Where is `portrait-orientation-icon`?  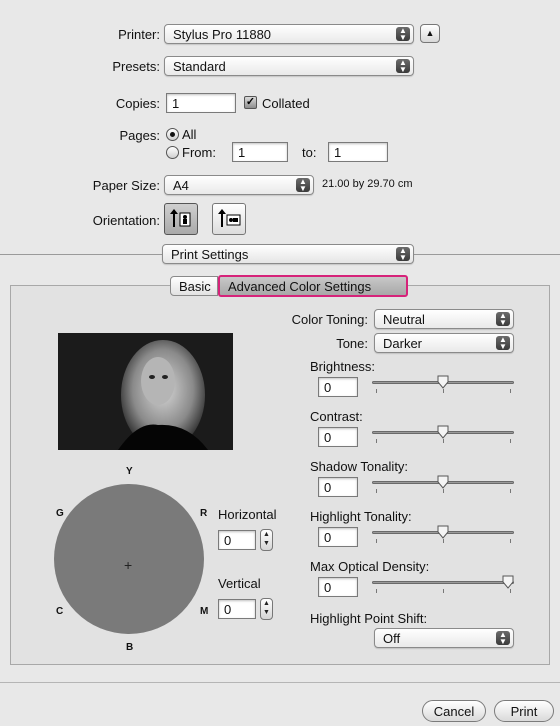 portrait-orientation-icon is located at coordinates (180, 218).